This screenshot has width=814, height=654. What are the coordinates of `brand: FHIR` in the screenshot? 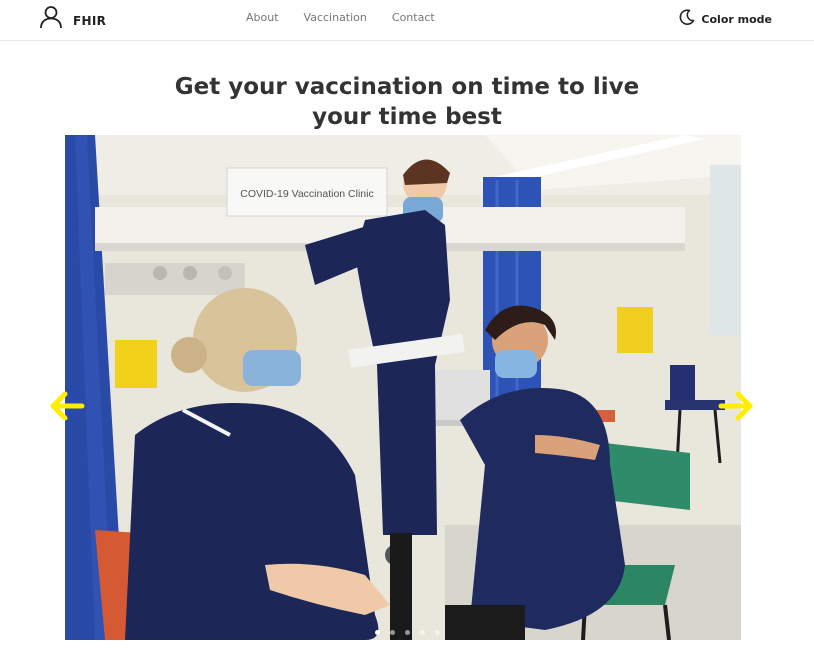 It's located at (72, 19).